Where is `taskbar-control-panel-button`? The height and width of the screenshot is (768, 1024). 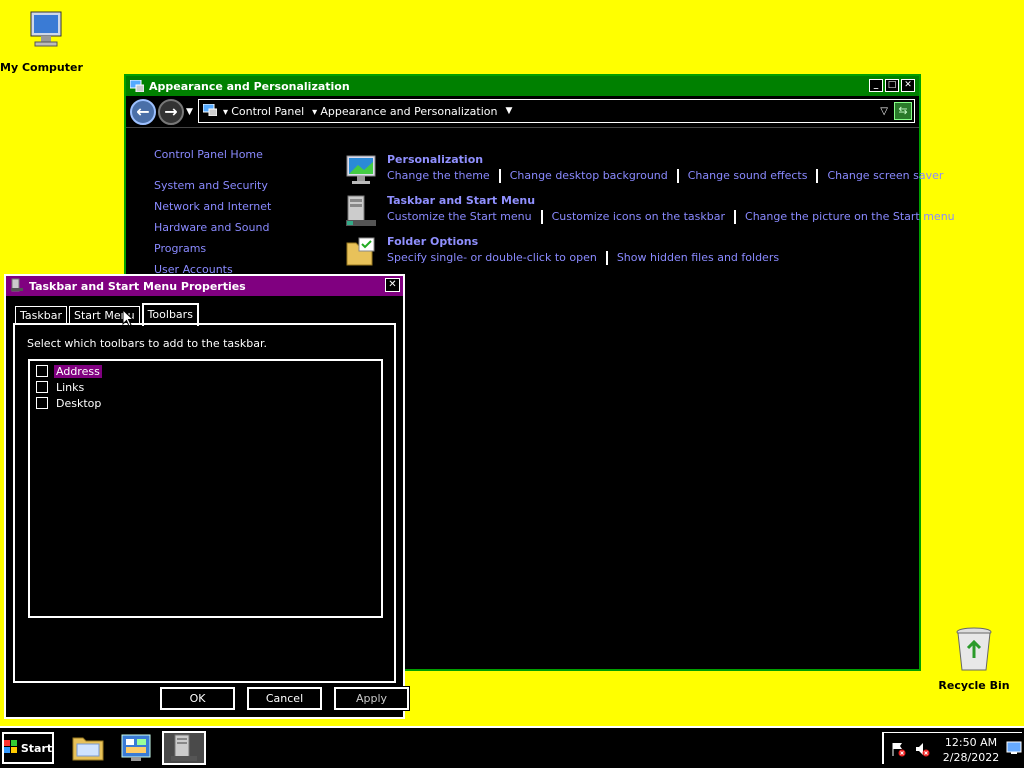
taskbar-control-panel-button is located at coordinates (136, 748).